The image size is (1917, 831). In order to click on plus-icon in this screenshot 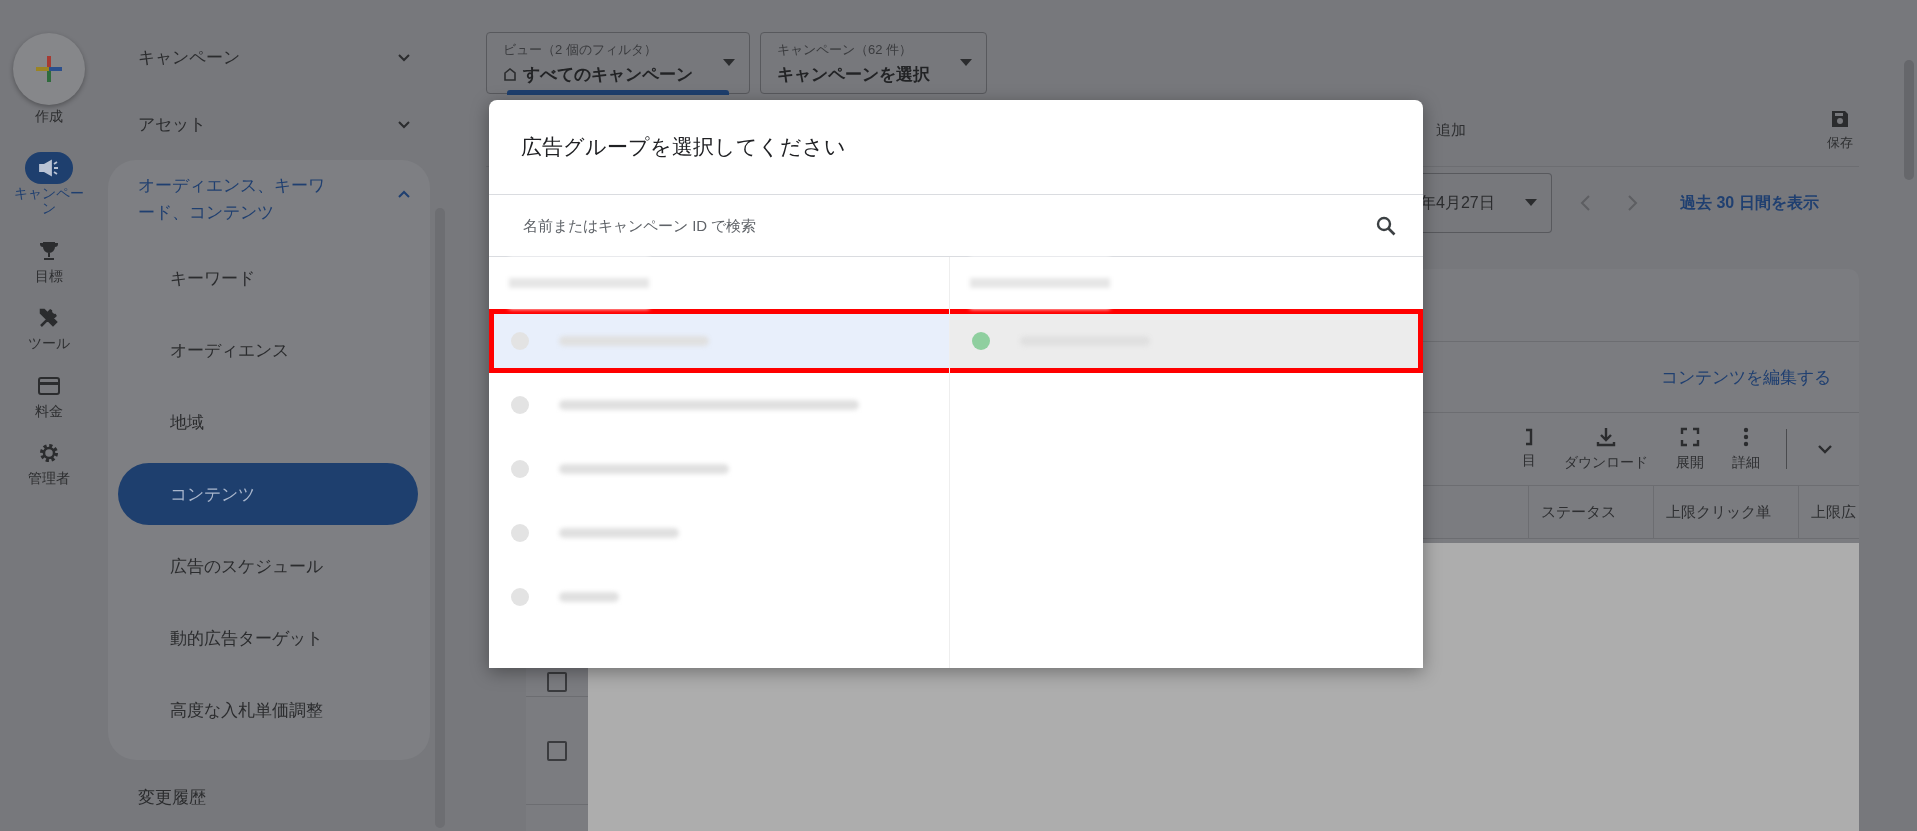, I will do `click(49, 69)`.